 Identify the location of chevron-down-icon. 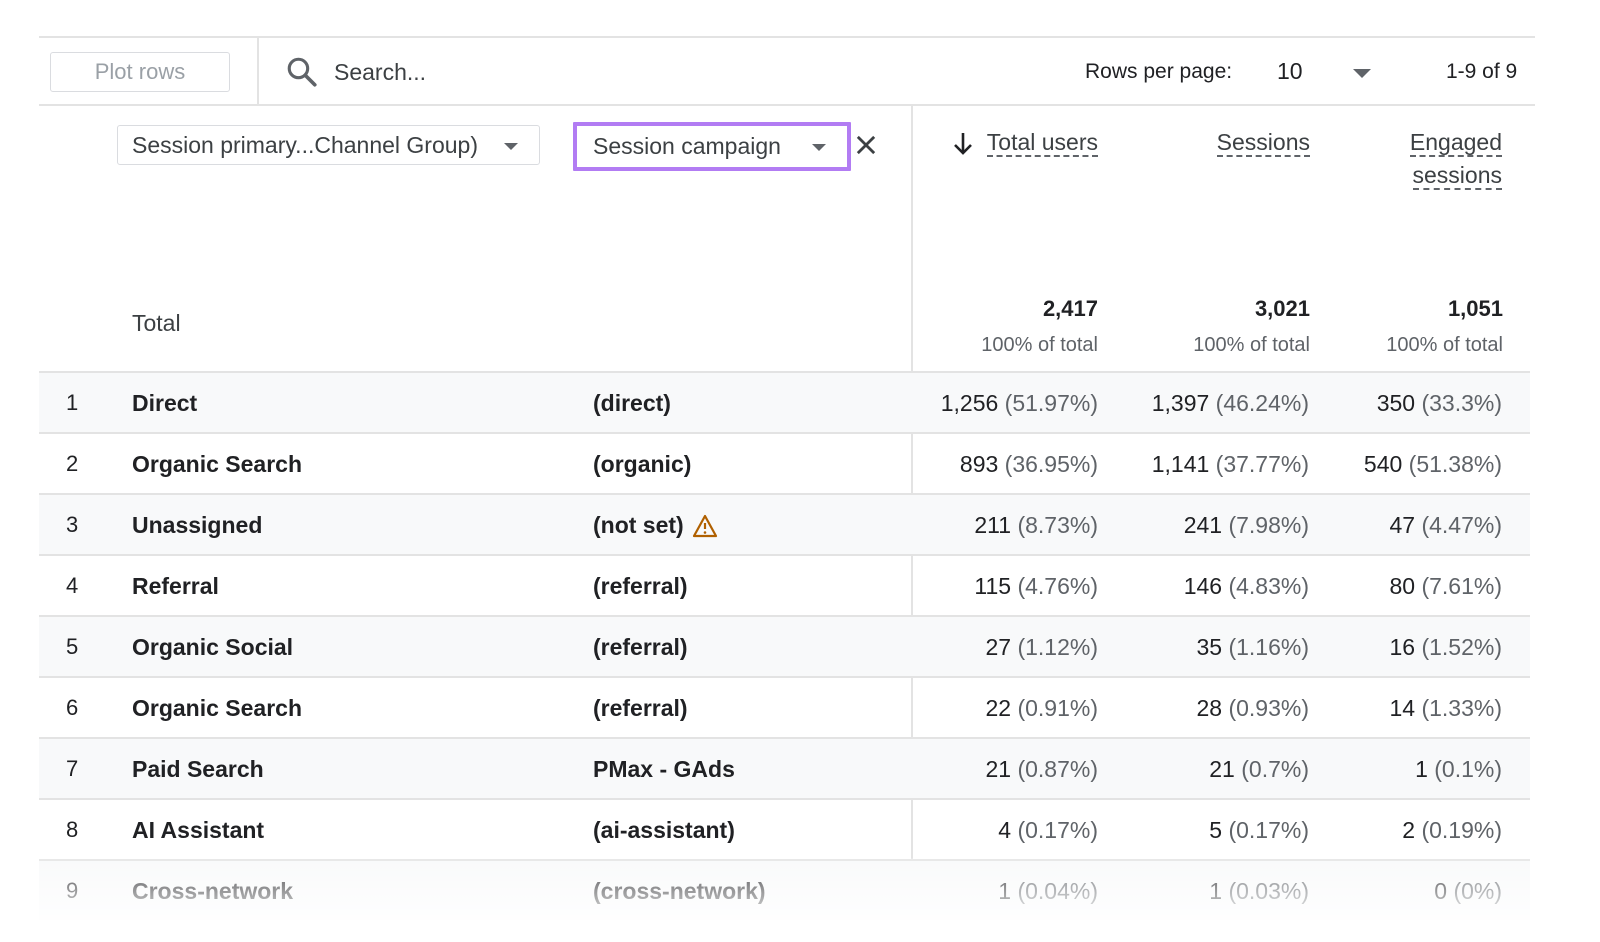
(1362, 73).